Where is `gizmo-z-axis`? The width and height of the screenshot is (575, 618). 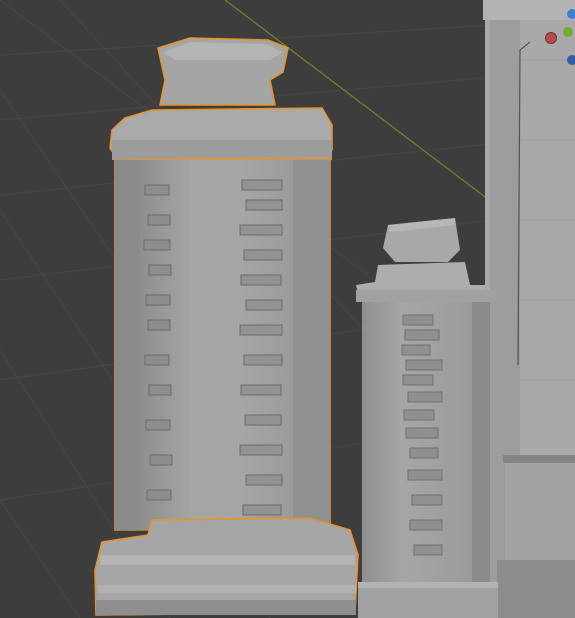
gizmo-z-axis is located at coordinates (571, 14).